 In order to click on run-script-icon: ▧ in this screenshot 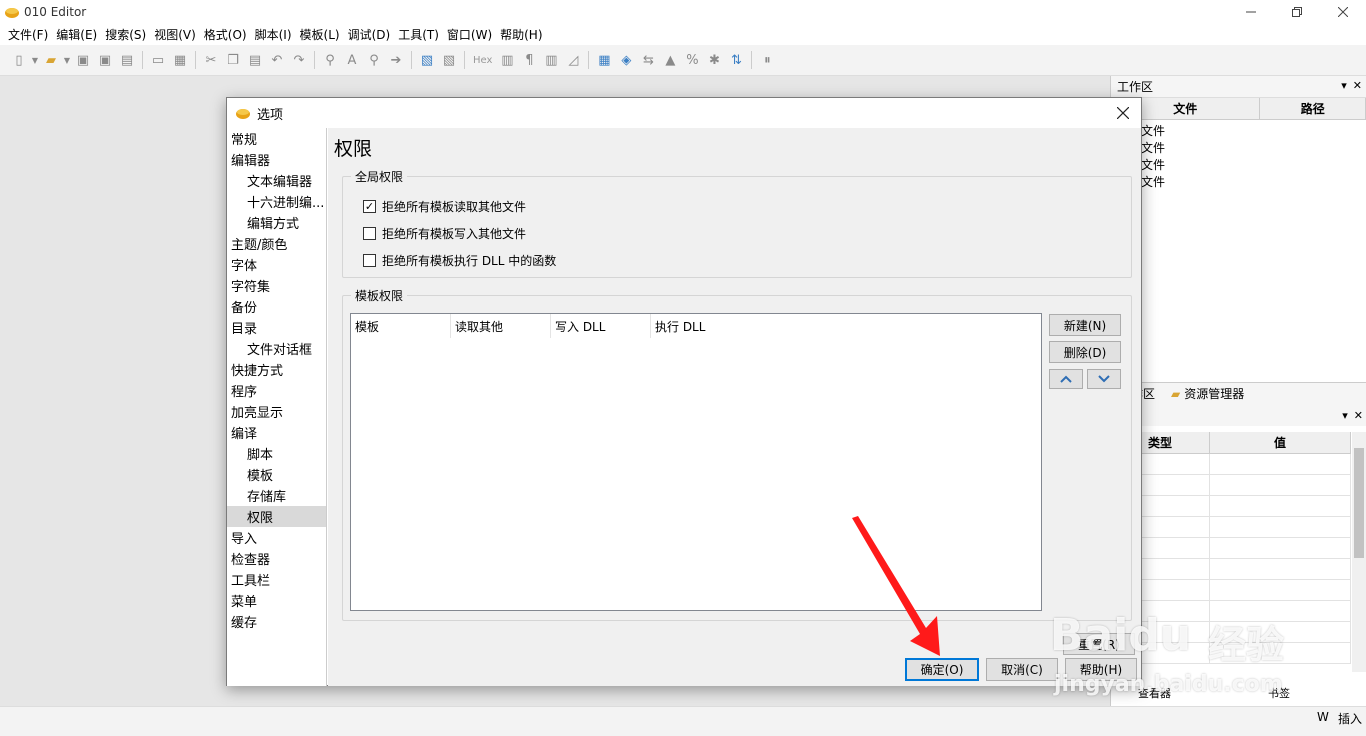, I will do `click(449, 60)`.